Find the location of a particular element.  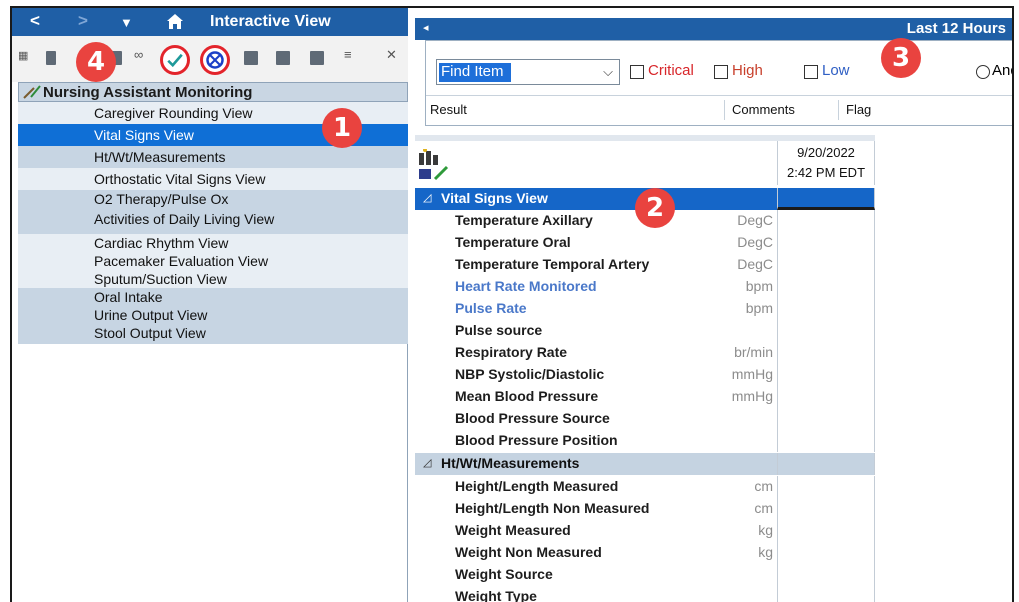

navigator-toolbar: ▦ ∞ ≡ ✕ is located at coordinates (210, 59).